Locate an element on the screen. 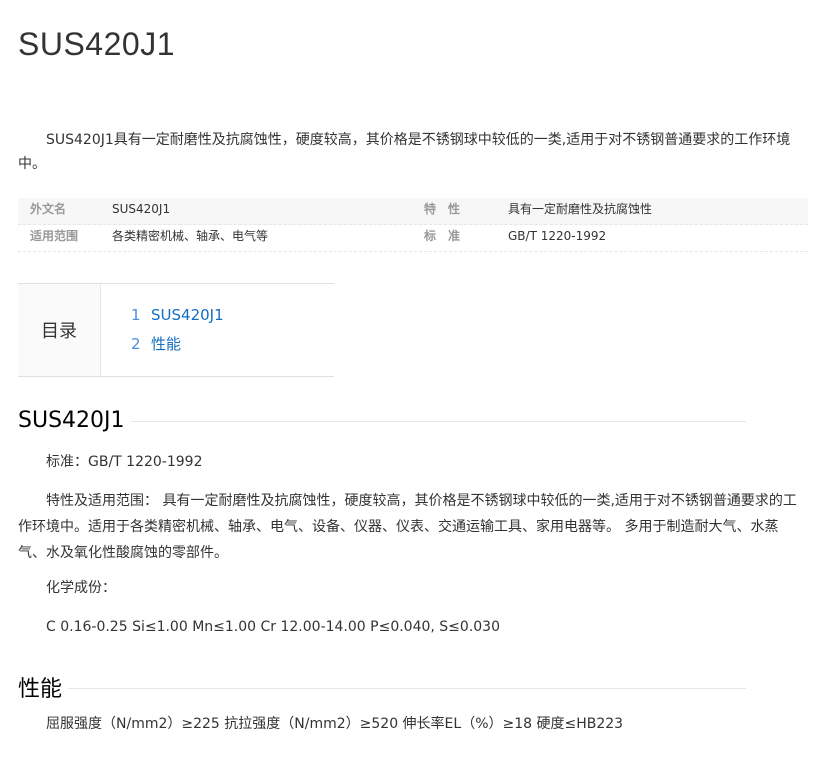  basic-info-label: 标 准 is located at coordinates (442, 236).